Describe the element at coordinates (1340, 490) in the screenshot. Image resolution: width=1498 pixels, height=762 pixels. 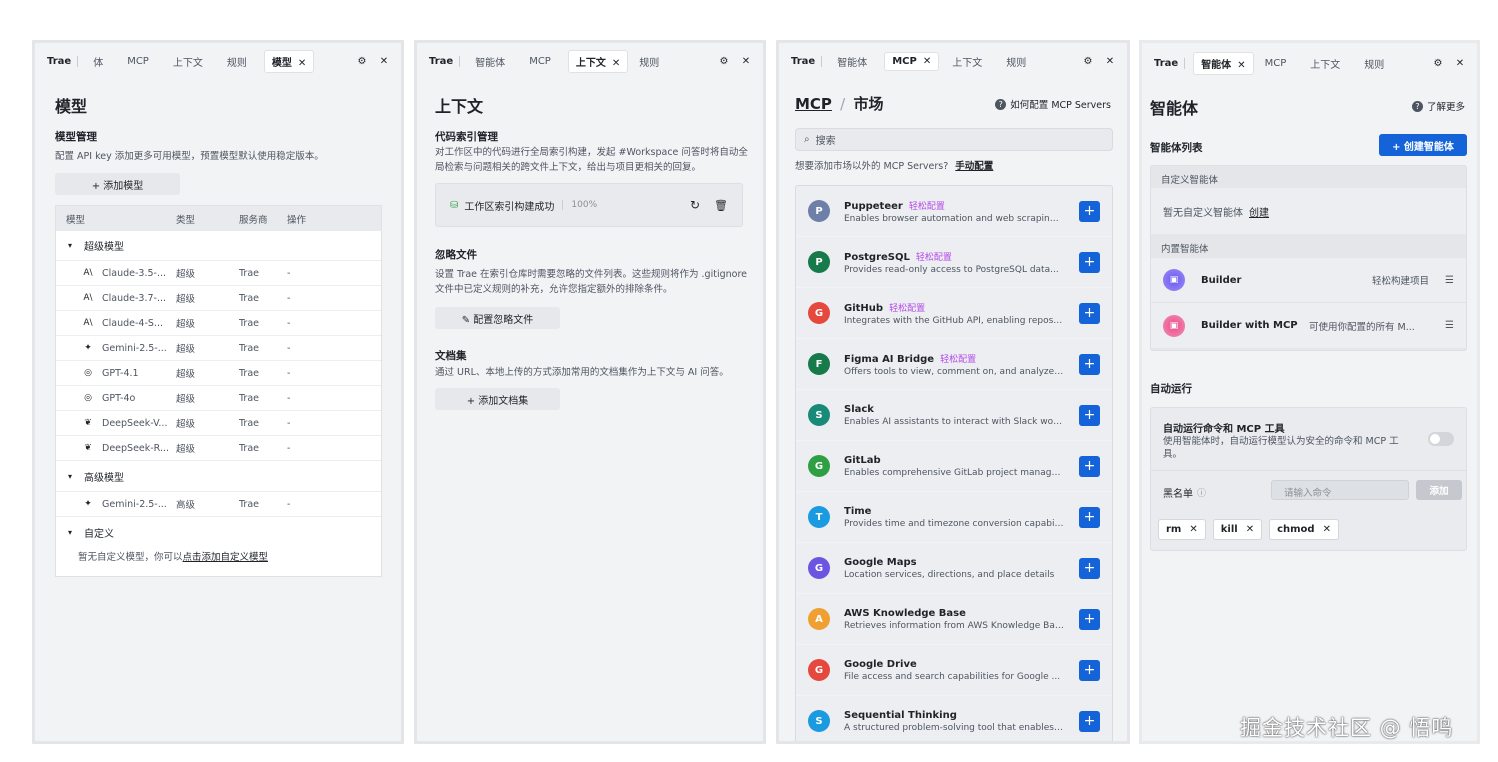
I see `blacklist-input: 请输入命令` at that location.